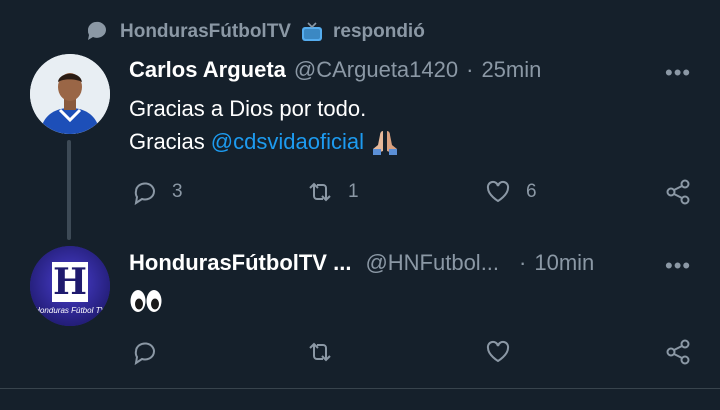 This screenshot has width=720, height=410. I want to click on like-button, so click(498, 352).